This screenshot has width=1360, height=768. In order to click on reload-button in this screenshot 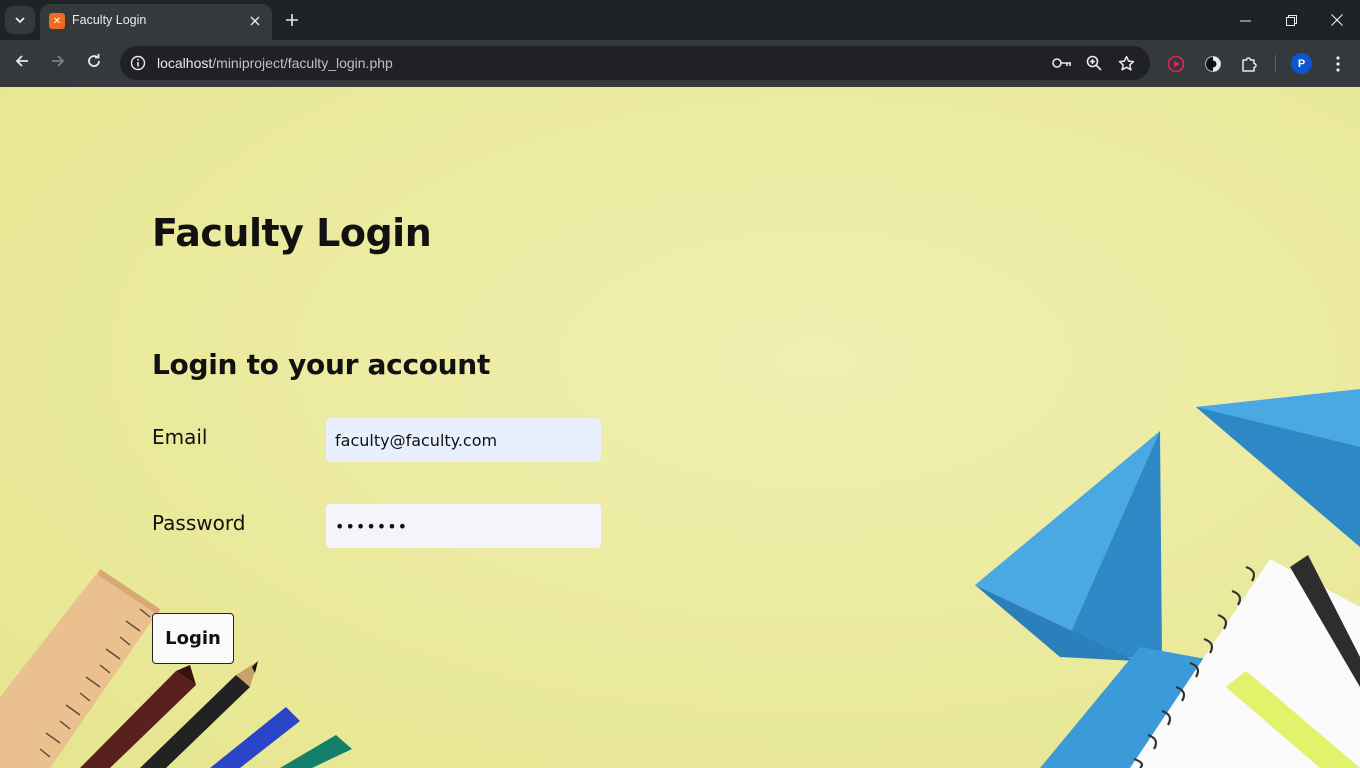, I will do `click(94, 63)`.